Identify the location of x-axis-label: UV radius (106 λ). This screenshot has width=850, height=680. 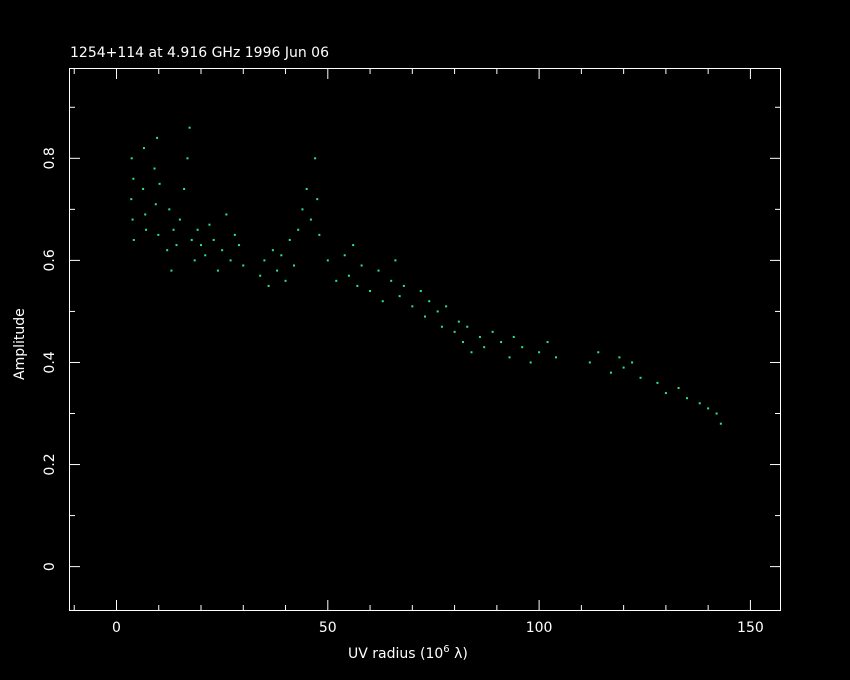
(408, 653).